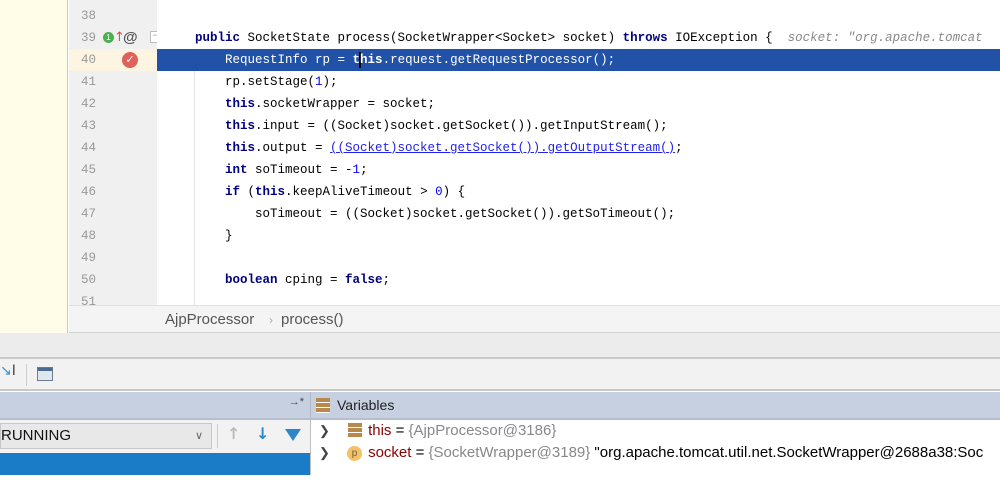 The image size is (1000, 486). Describe the element at coordinates (355, 430) in the screenshot. I see `object-icon` at that location.